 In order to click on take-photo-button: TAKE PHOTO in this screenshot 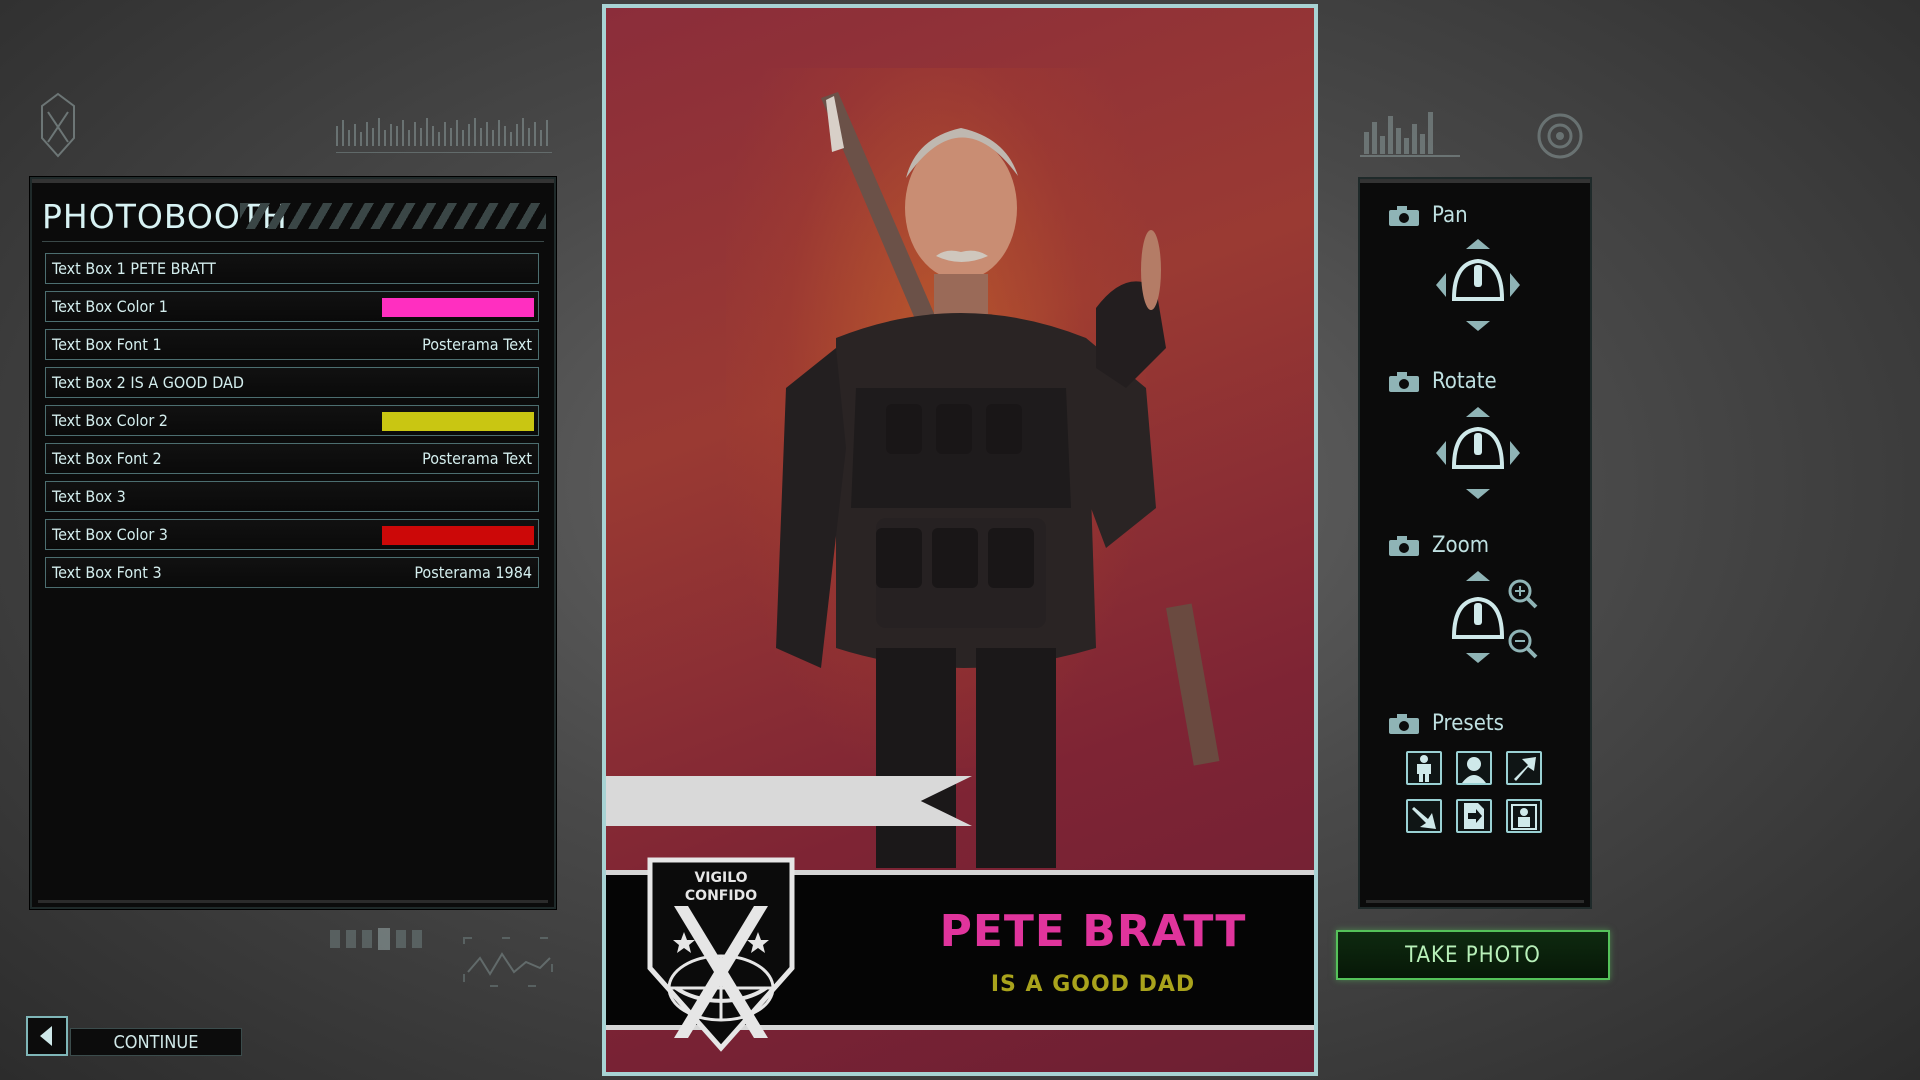, I will do `click(1473, 955)`.